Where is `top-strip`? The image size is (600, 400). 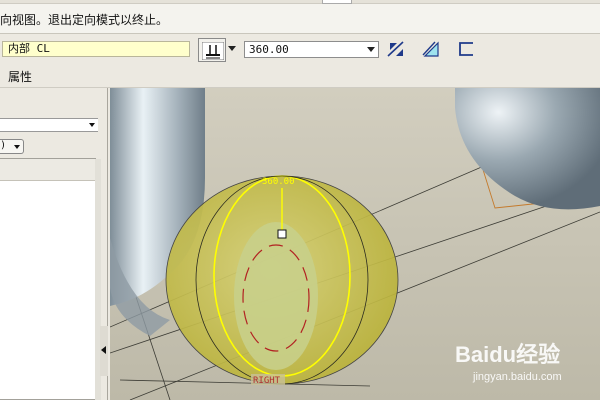
top-strip is located at coordinates (300, 2).